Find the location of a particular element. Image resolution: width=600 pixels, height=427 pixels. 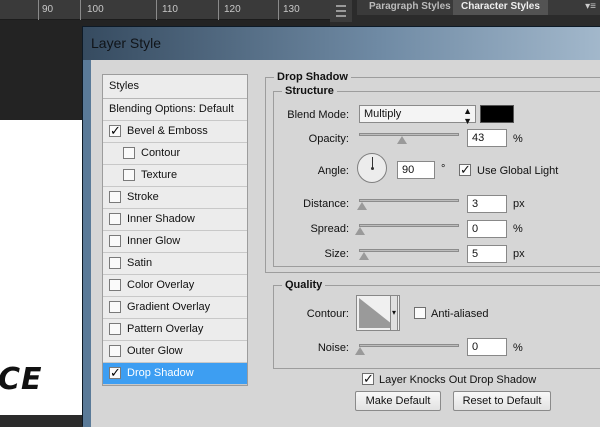

size-slider-thumb is located at coordinates (364, 256).